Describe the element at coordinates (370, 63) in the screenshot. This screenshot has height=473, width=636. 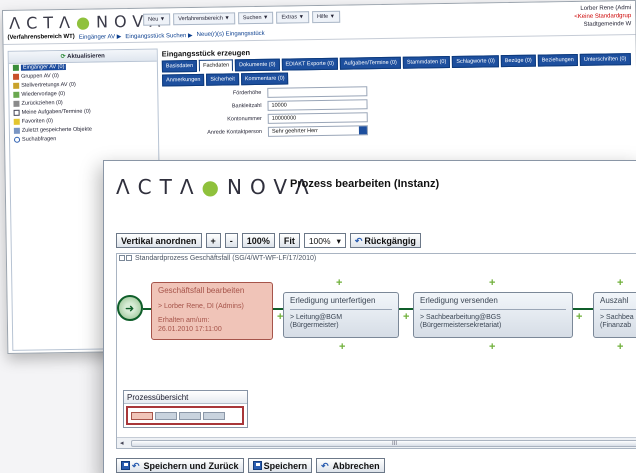
I see `tab-aufgaben: Aufgaben/Termine (0)` at that location.